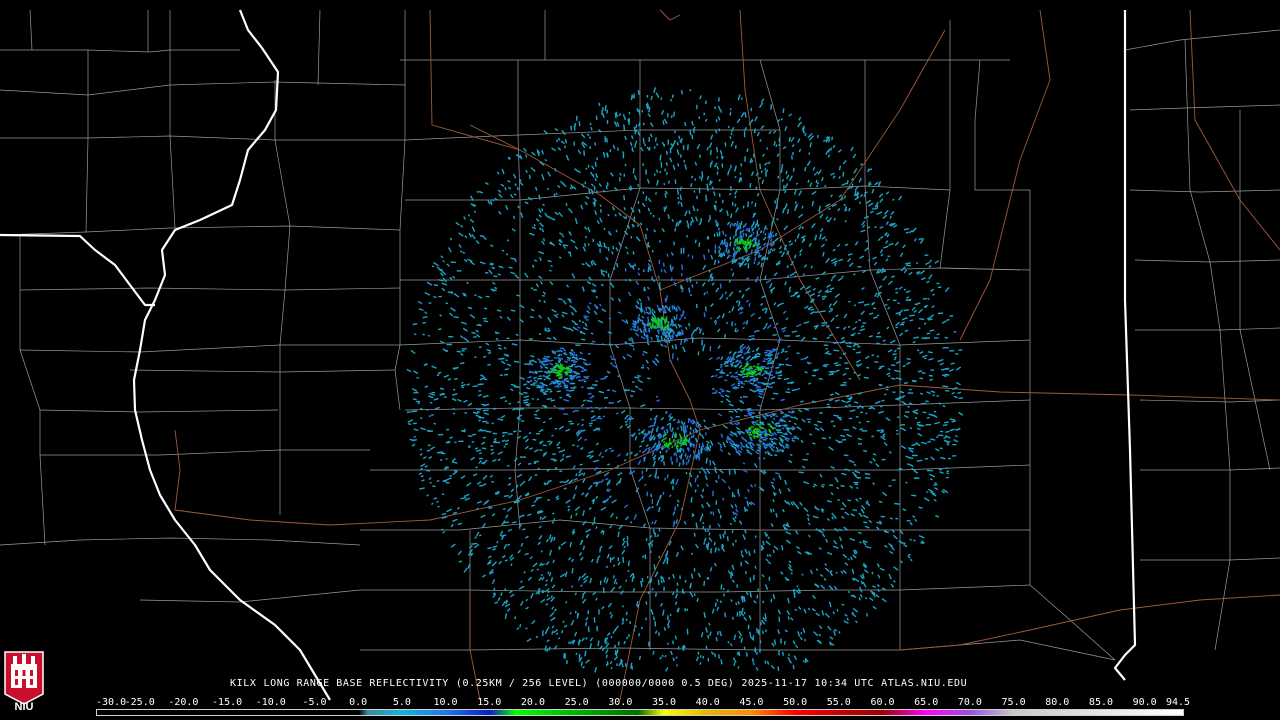 This screenshot has height=720, width=1280. I want to click on scale-tick-label: 50.0, so click(795, 702).